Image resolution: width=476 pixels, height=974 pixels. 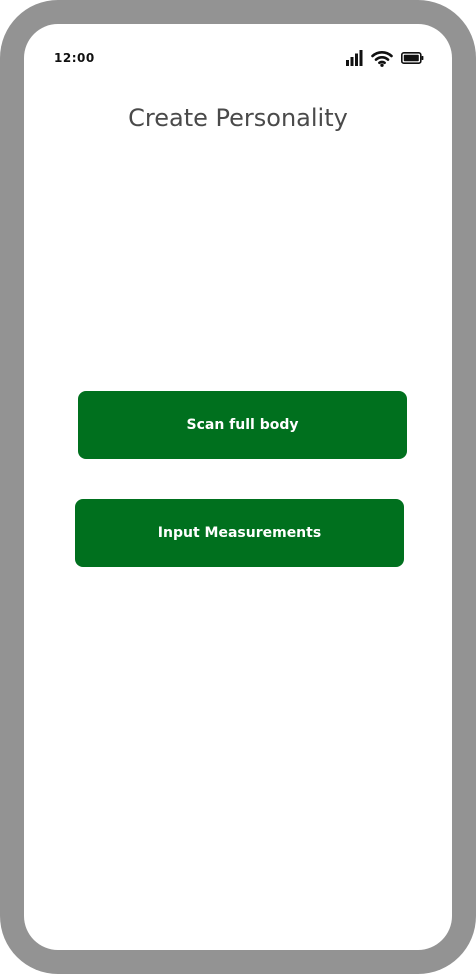 I want to click on status-icons, so click(x=385, y=58).